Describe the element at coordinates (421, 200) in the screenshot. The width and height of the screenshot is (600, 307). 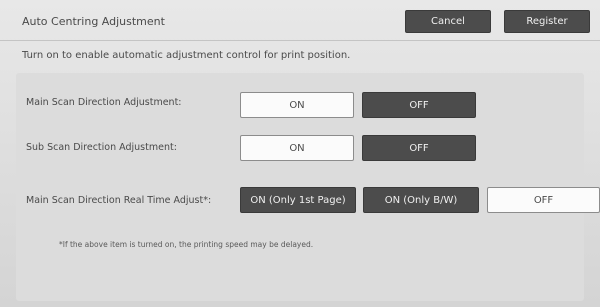
I see `real-time-adjust-only-bw-button: ON (Only B/W)` at that location.